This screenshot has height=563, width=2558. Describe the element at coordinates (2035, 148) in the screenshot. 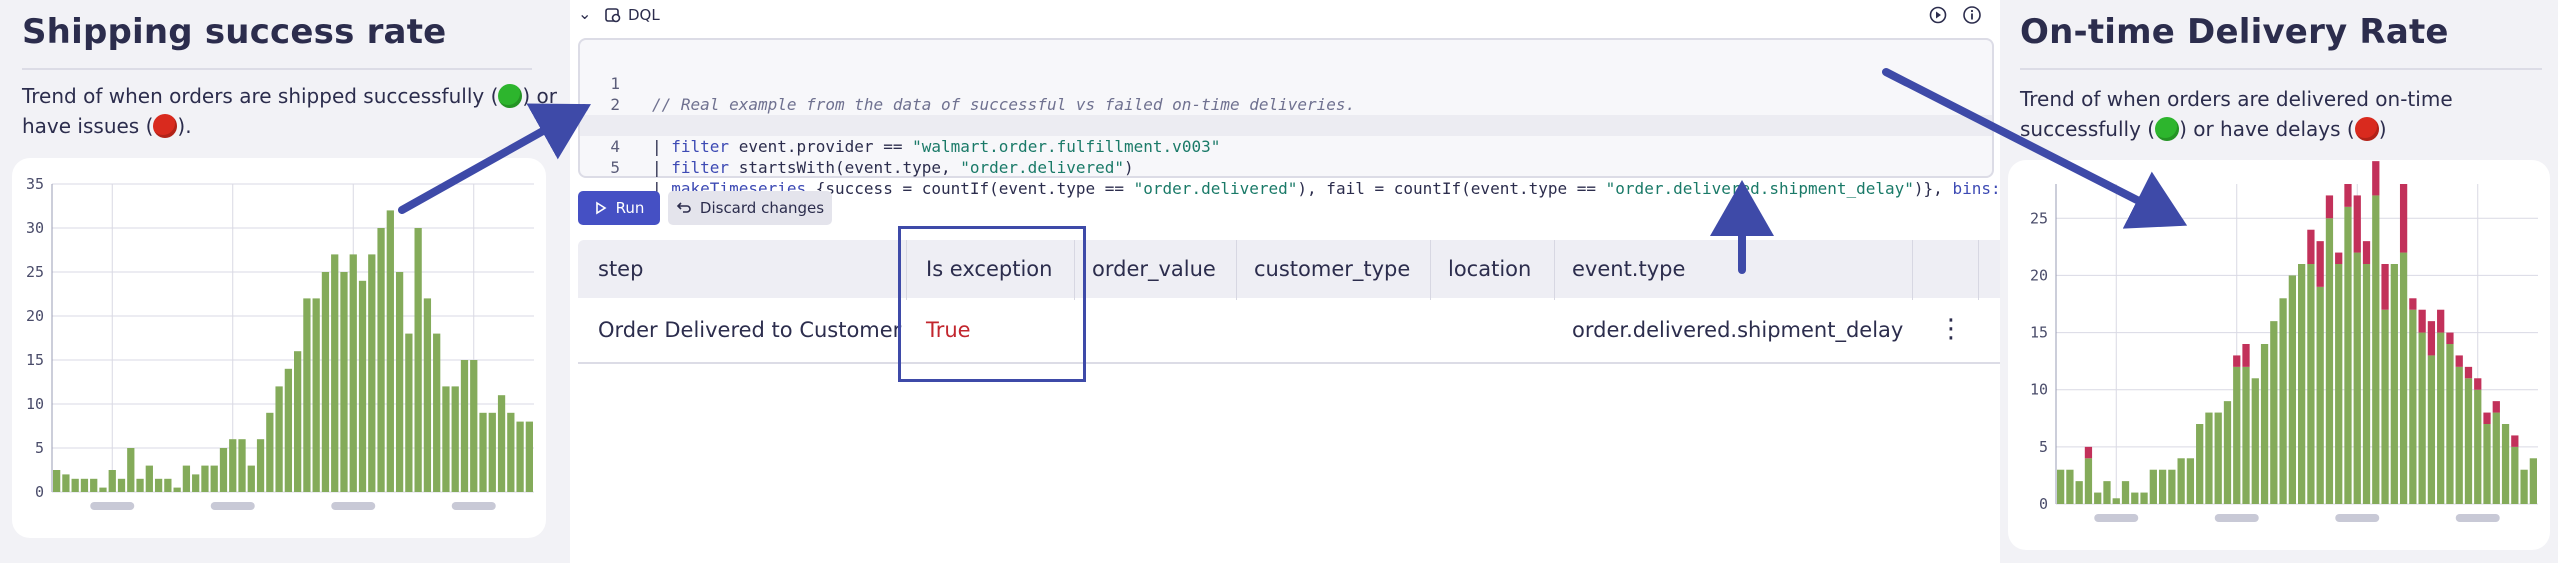

I see `arrow-to-delivery-chart` at that location.